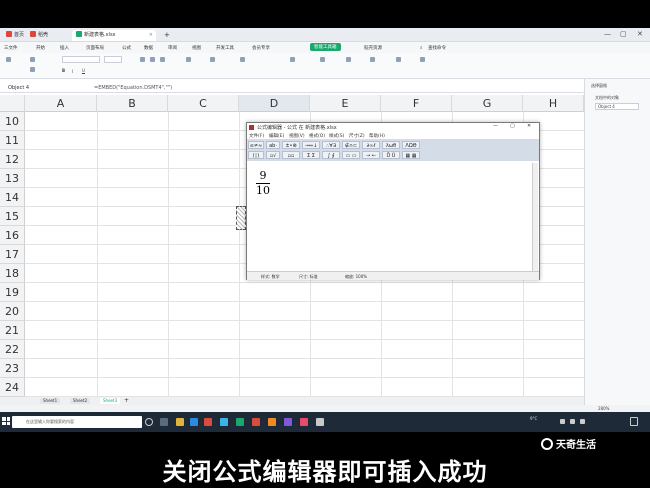 The width and height of the screenshot is (650, 488). Describe the element at coordinates (391, 145) in the screenshot. I see `greek-lower-palette: λωθ` at that location.